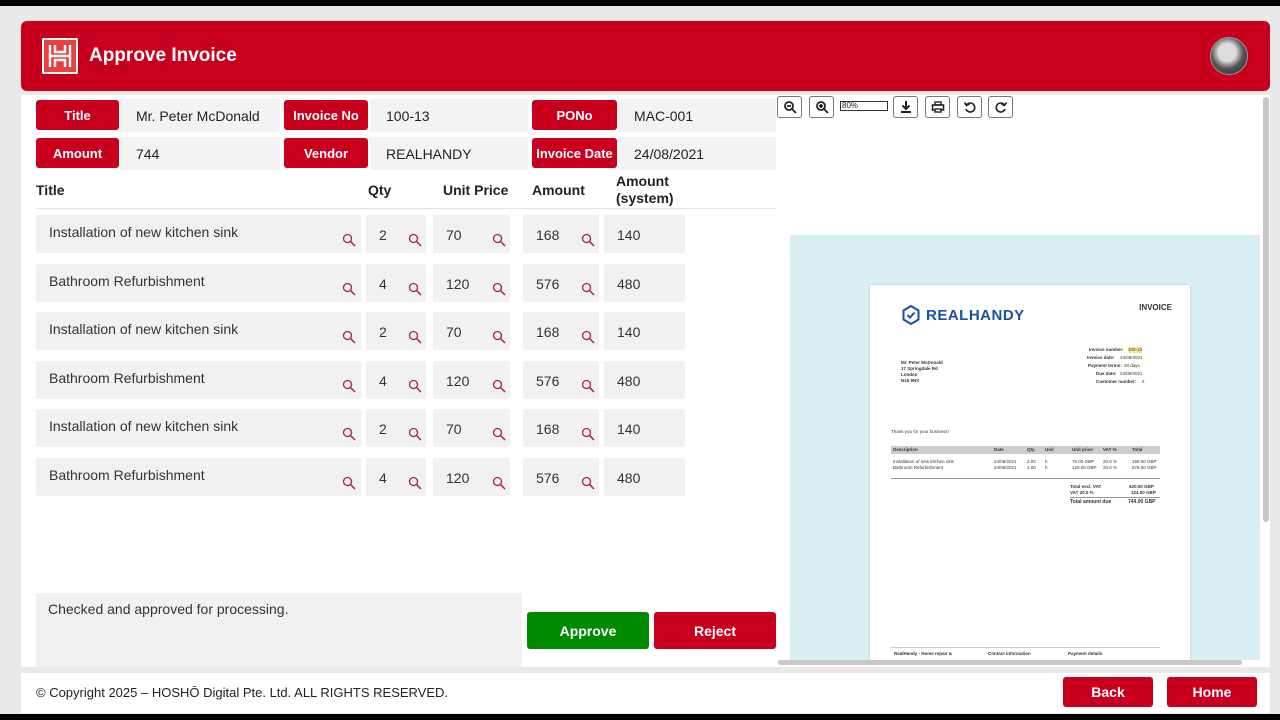 The image size is (1280, 720). What do you see at coordinates (326, 153) in the screenshot?
I see `vendor-label: Vendor` at bounding box center [326, 153].